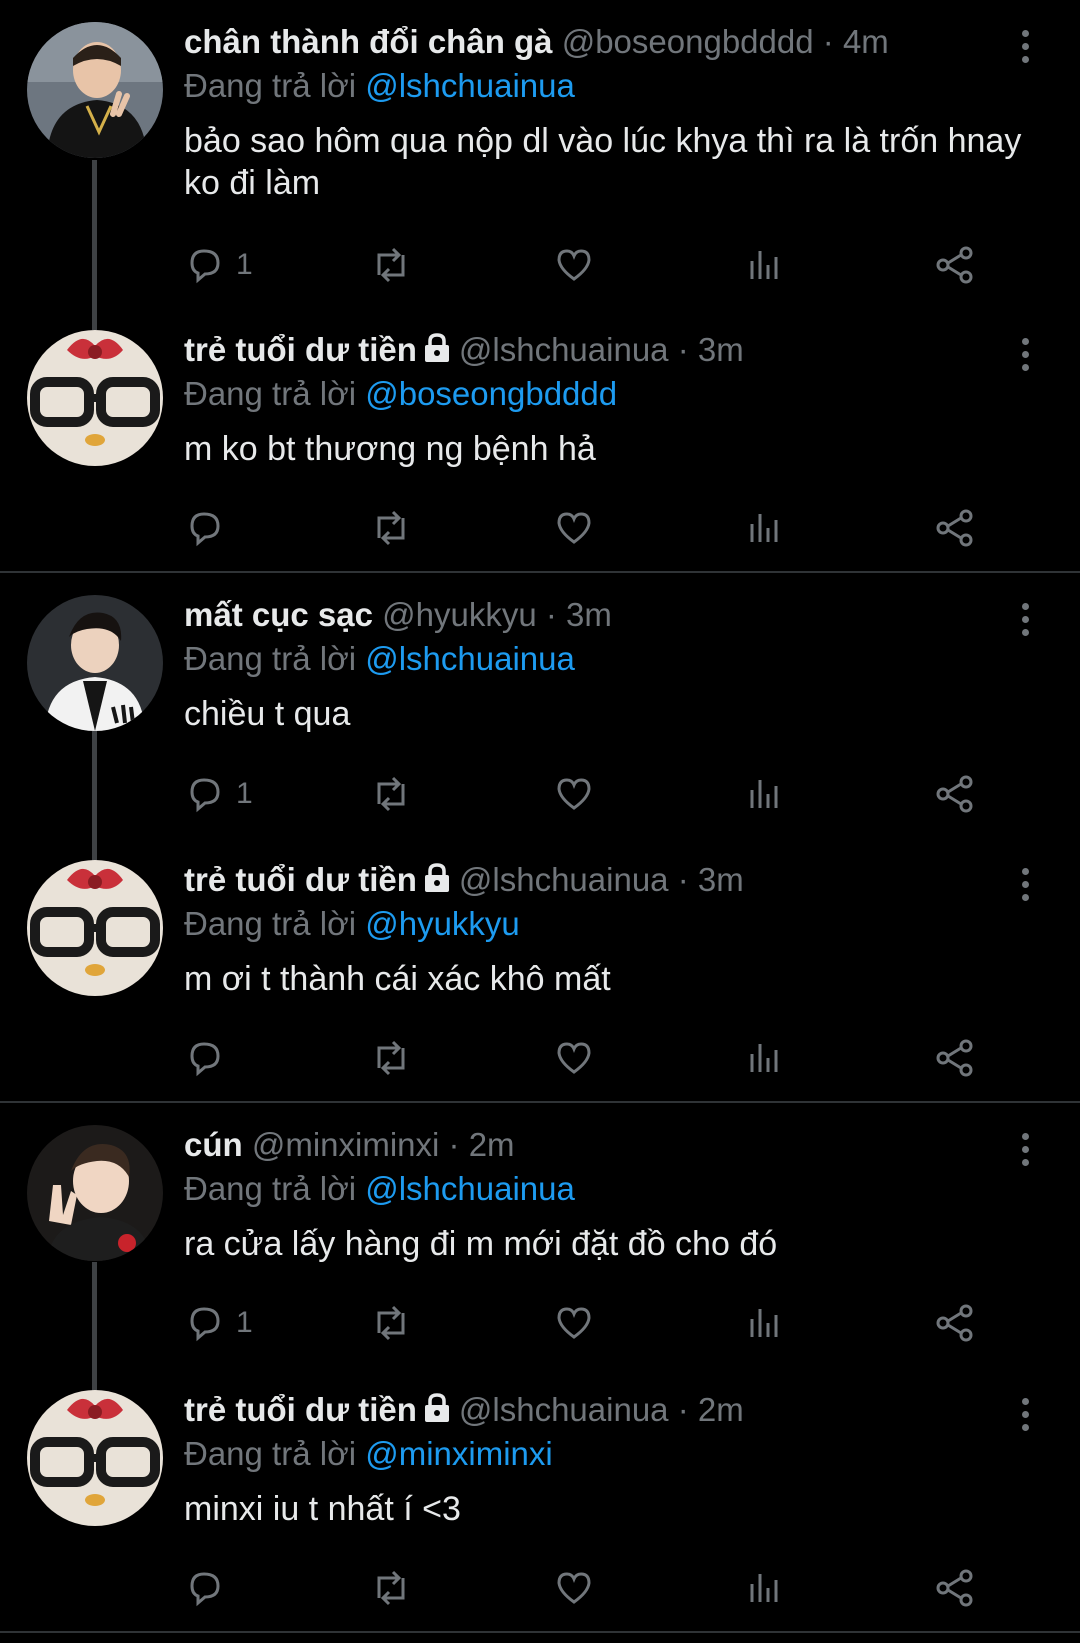 This screenshot has height=1643, width=1080. I want to click on tweet-text: chiều t qua, so click(267, 714).